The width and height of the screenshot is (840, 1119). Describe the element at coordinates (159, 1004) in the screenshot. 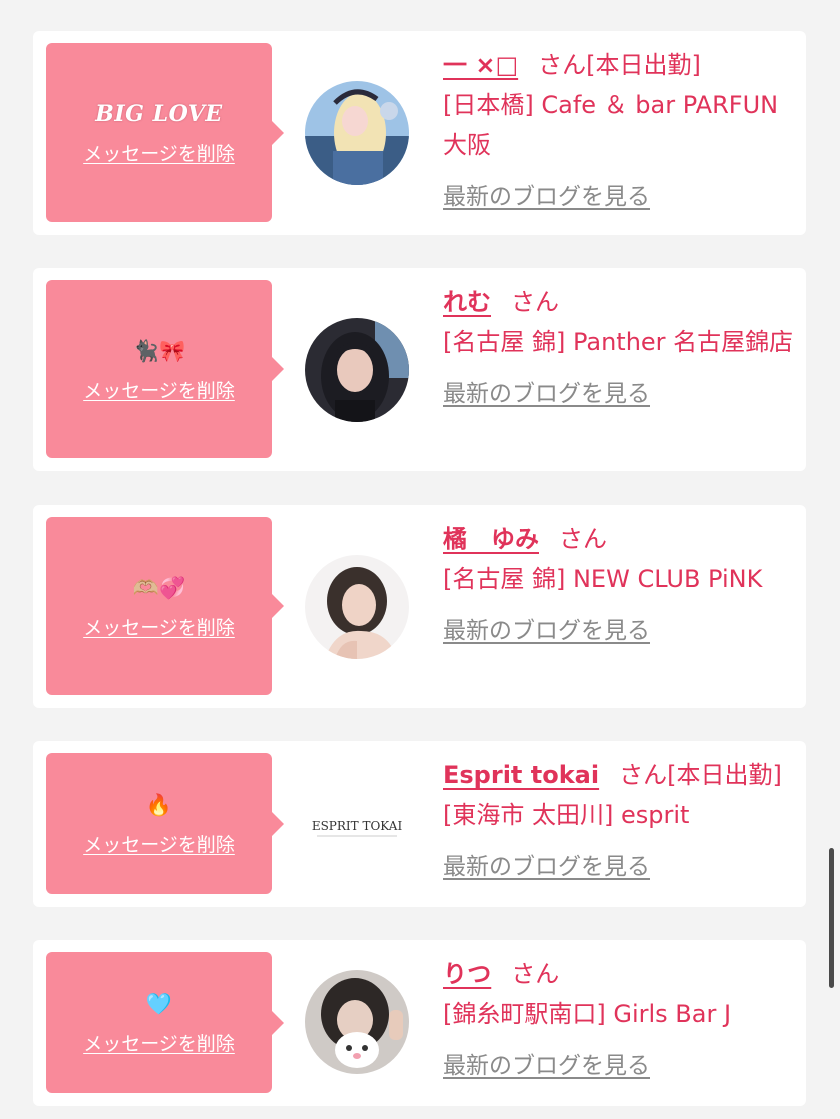

I see `message-text: 🩵` at that location.